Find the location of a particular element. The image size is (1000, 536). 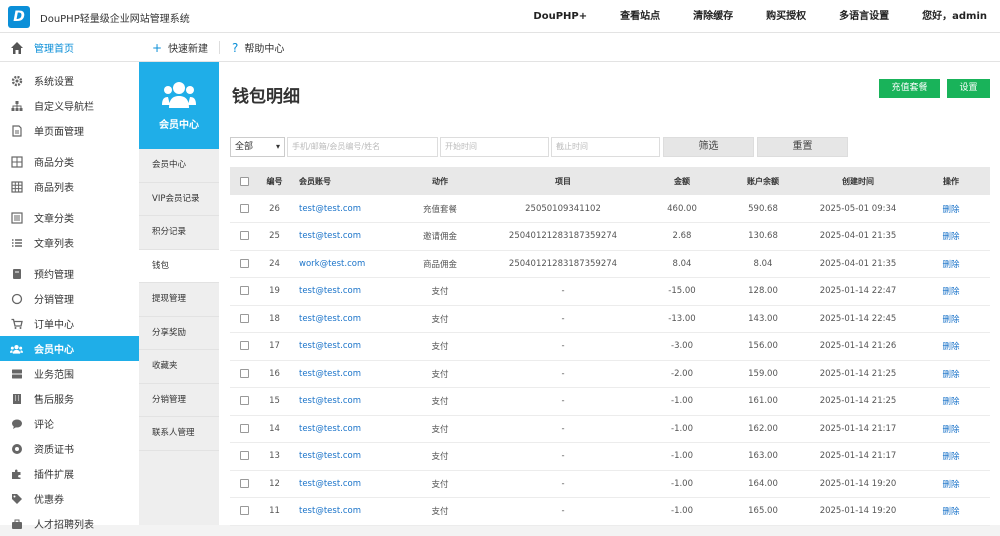

subnav-item-share-rewards: 分享奖励 is located at coordinates (179, 333).